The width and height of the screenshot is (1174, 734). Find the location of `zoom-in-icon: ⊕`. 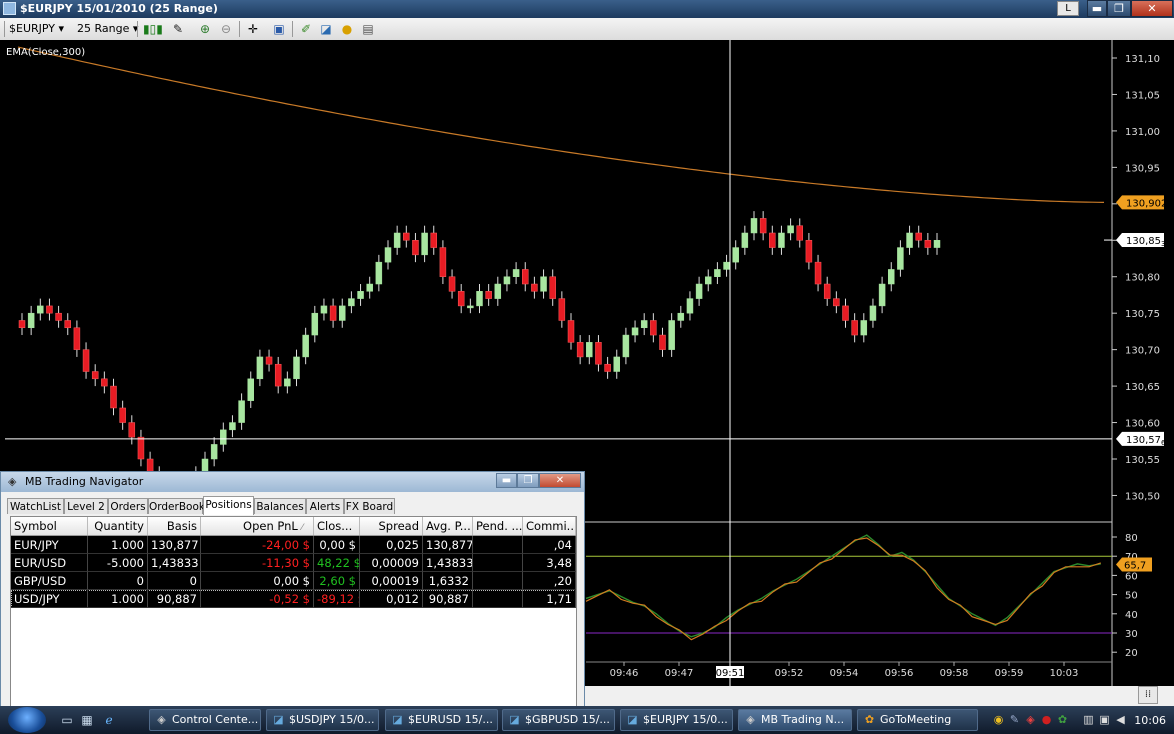

zoom-in-icon: ⊕ is located at coordinates (205, 29).